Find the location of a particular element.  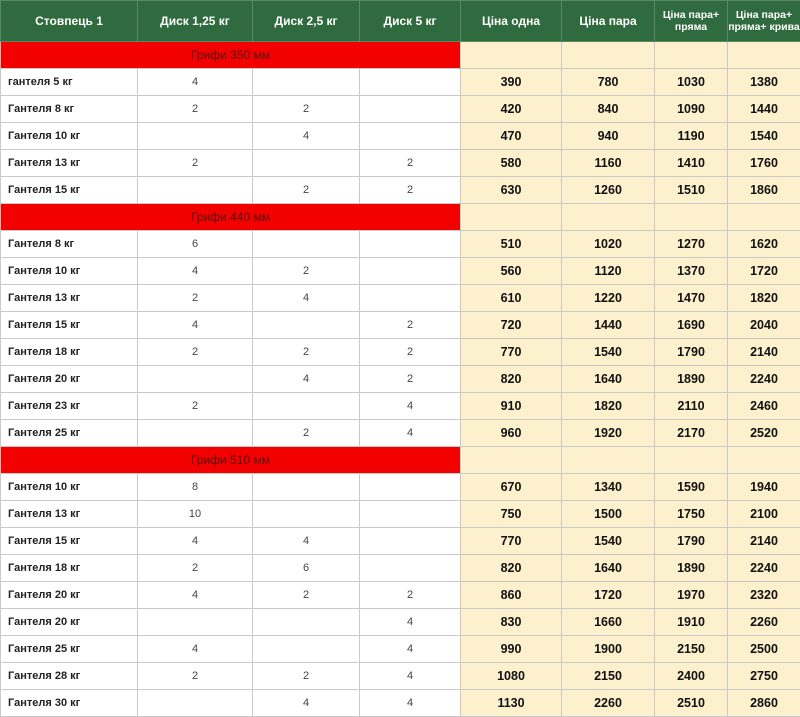

price-cell: 1030 is located at coordinates (691, 82).